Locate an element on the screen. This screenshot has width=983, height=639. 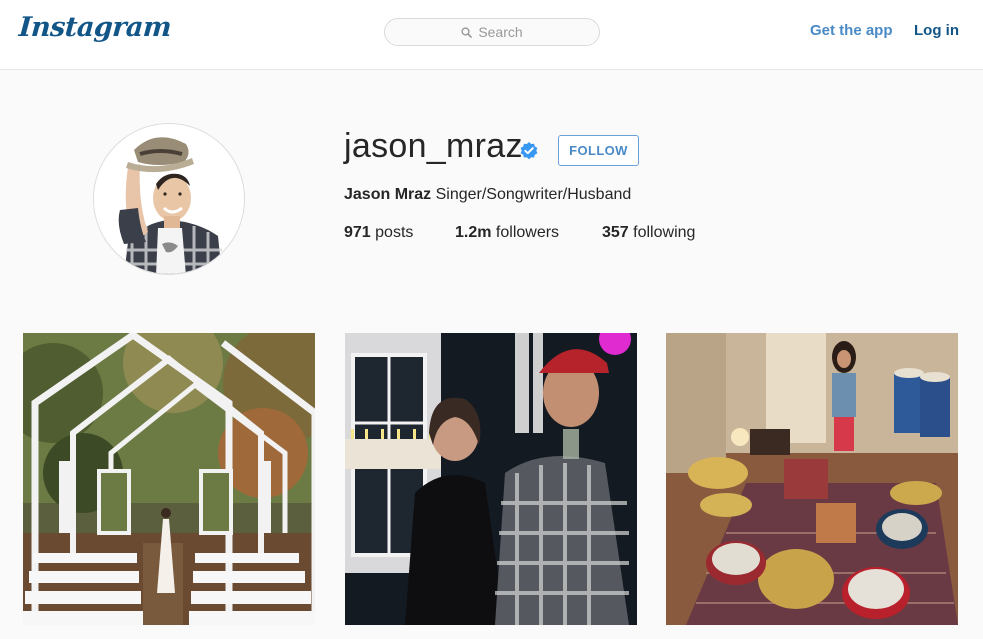
profile-bio: Jason Mraz Singer/Songwriter/Husband is located at coordinates (487, 195).